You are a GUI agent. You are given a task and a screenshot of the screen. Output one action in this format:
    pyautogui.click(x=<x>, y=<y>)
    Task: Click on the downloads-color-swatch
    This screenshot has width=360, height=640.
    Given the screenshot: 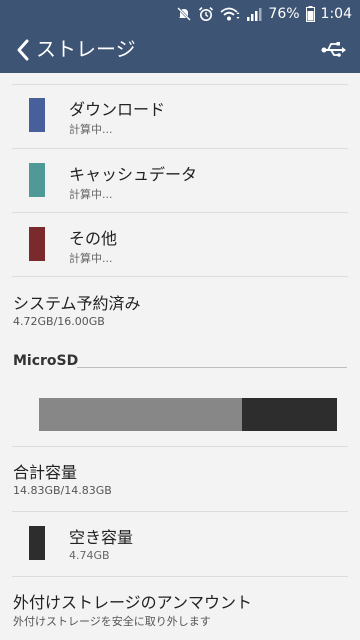 What is the action you would take?
    pyautogui.click(x=37, y=115)
    